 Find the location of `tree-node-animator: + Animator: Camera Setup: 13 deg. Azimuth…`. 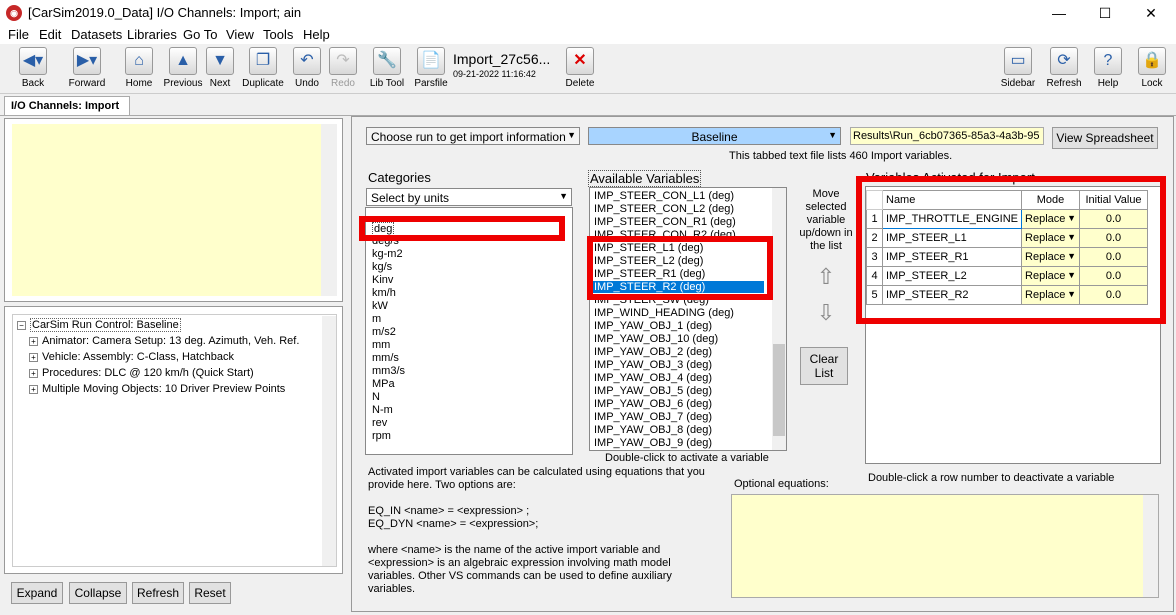

tree-node-animator: + Animator: Camera Setup: 13 deg. Azimuth… is located at coordinates (164, 341).